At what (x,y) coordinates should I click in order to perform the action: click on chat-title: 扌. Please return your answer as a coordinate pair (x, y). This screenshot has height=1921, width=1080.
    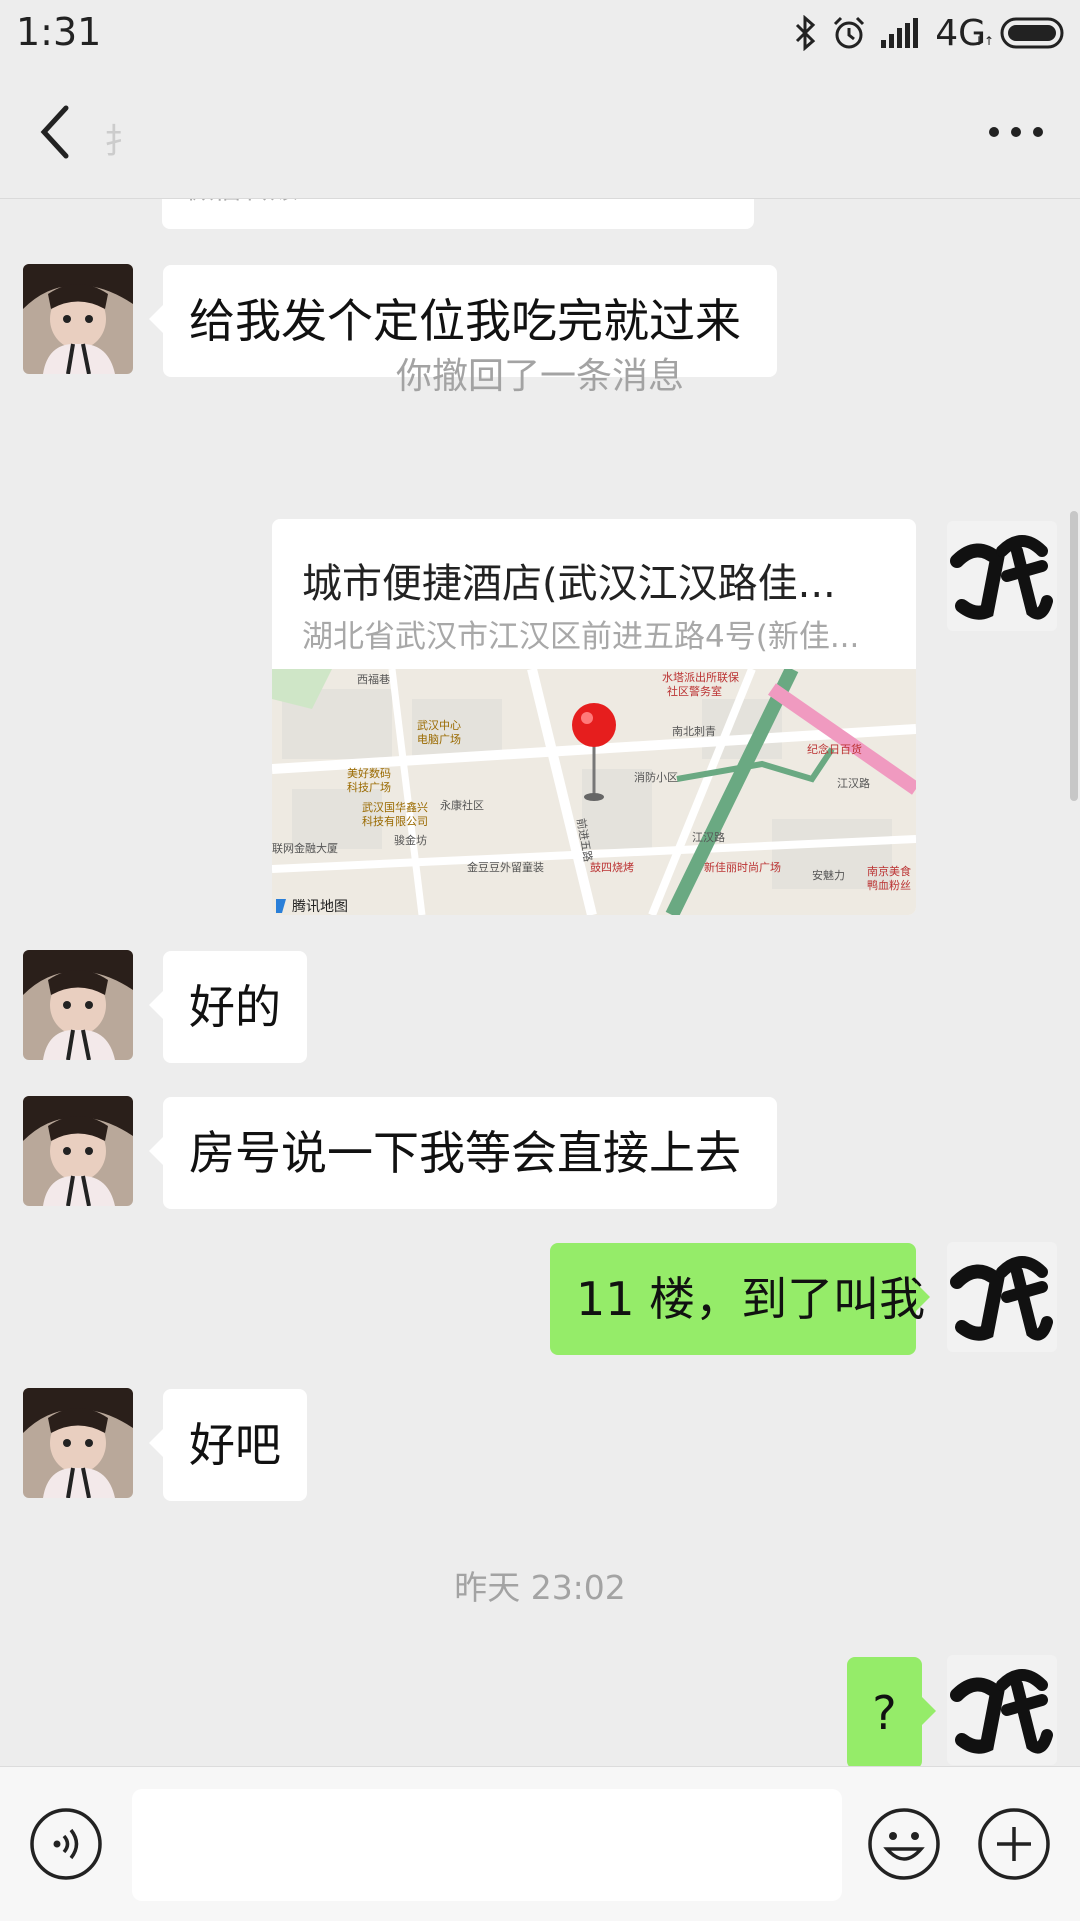
    Looking at the image, I should click on (121, 142).